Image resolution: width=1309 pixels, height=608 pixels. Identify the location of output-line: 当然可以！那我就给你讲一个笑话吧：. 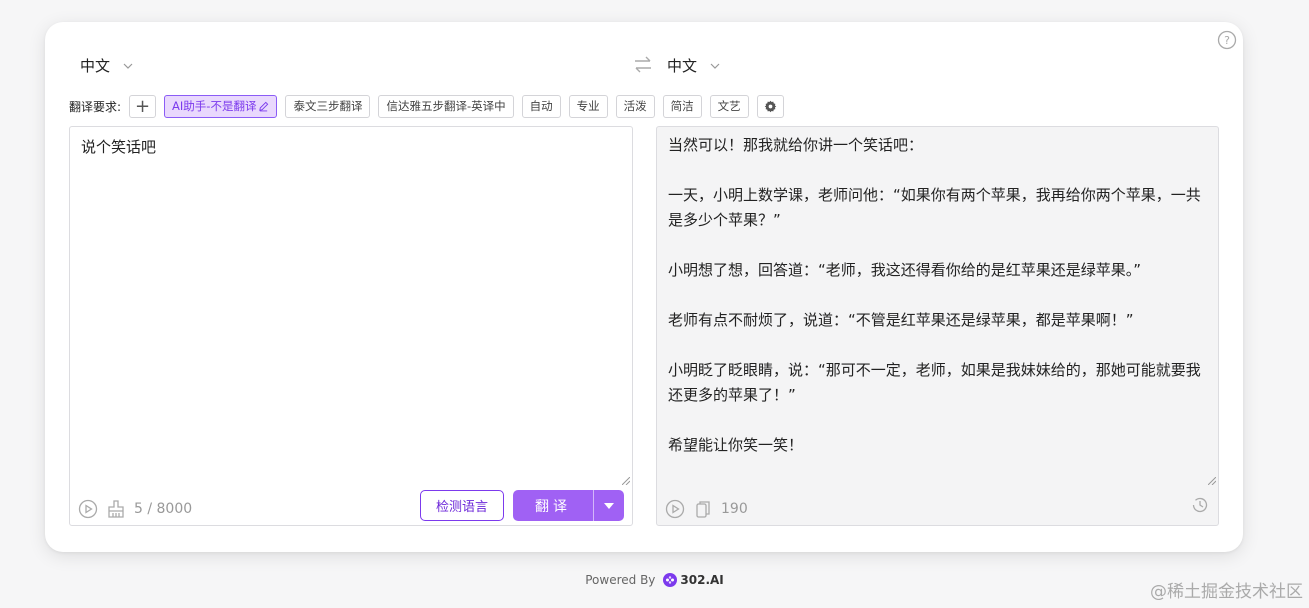
(796, 145).